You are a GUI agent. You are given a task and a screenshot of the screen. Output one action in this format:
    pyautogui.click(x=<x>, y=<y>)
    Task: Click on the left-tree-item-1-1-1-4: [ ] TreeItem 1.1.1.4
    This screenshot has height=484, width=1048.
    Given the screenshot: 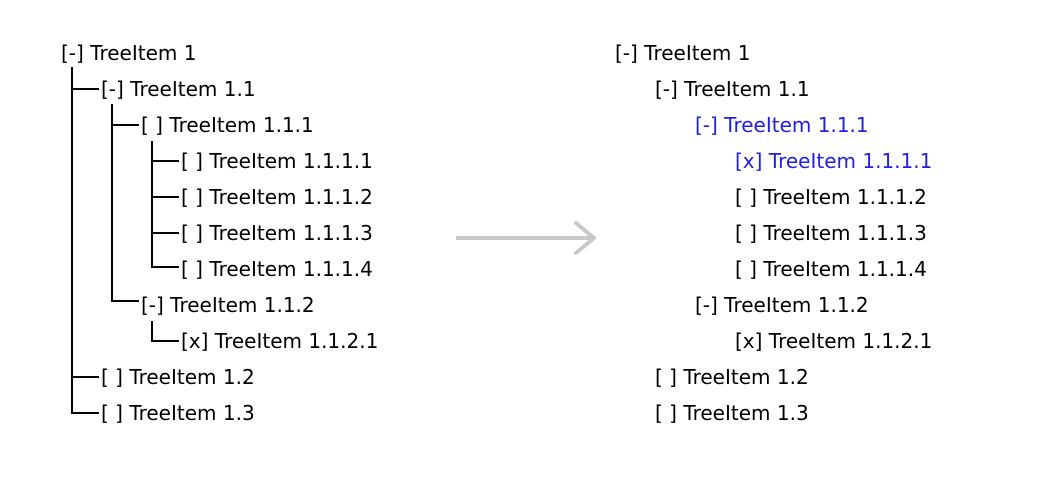 What is the action you would take?
    pyautogui.click(x=277, y=269)
    